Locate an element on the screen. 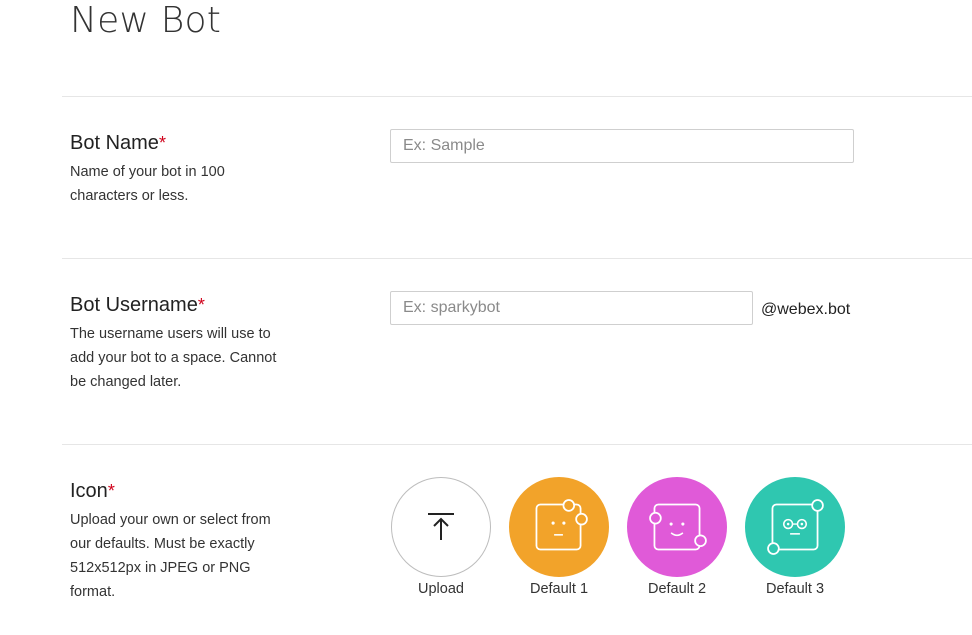 This screenshot has width=972, height=635. default-1-label: Default 1 is located at coordinates (559, 589).